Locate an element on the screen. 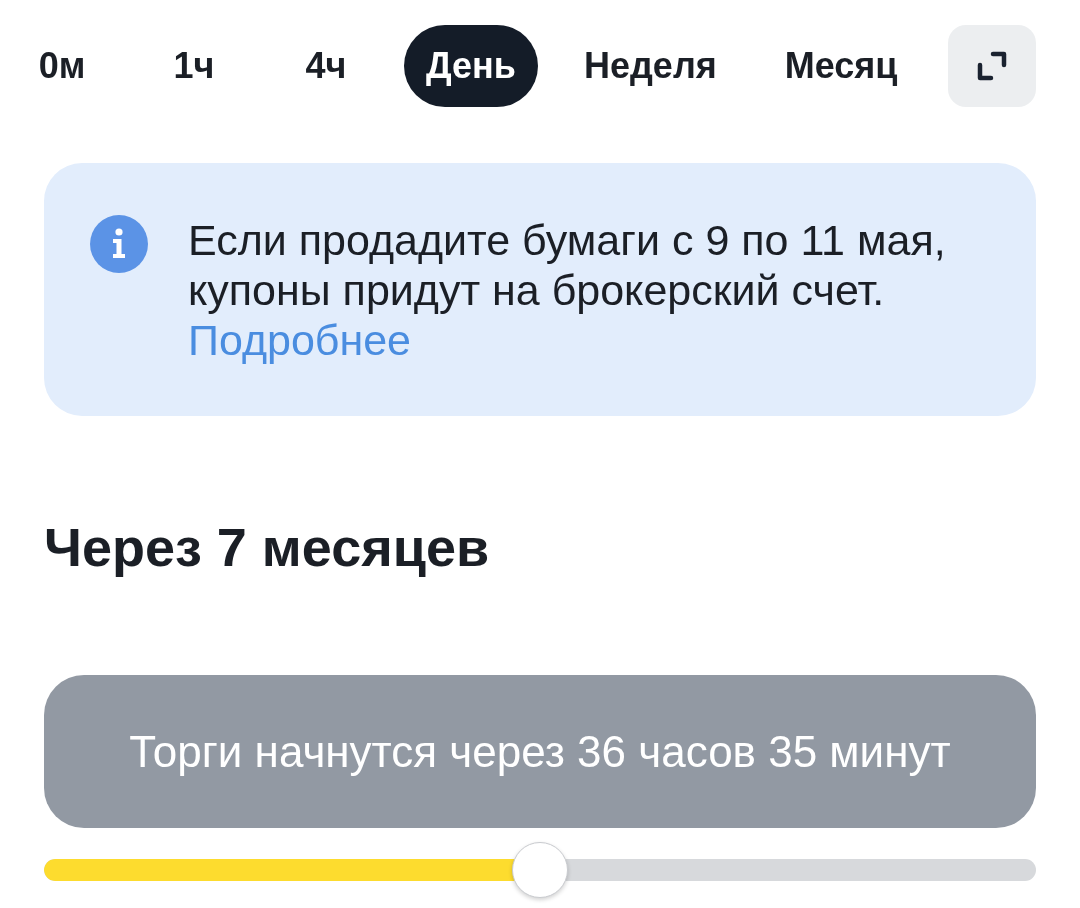 This screenshot has height=908, width=1080. timeframe-tab: День is located at coordinates (471, 66).